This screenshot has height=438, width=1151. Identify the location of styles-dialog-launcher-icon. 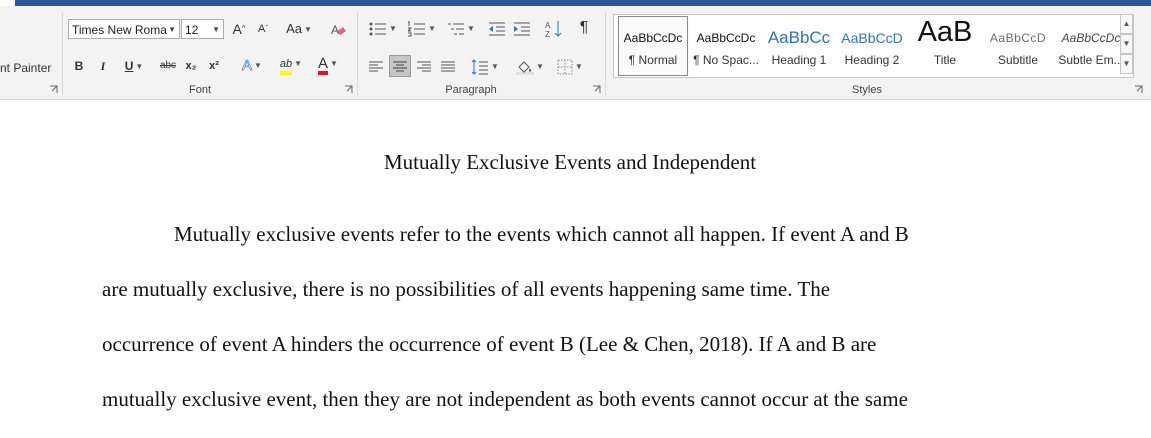
(1138, 89).